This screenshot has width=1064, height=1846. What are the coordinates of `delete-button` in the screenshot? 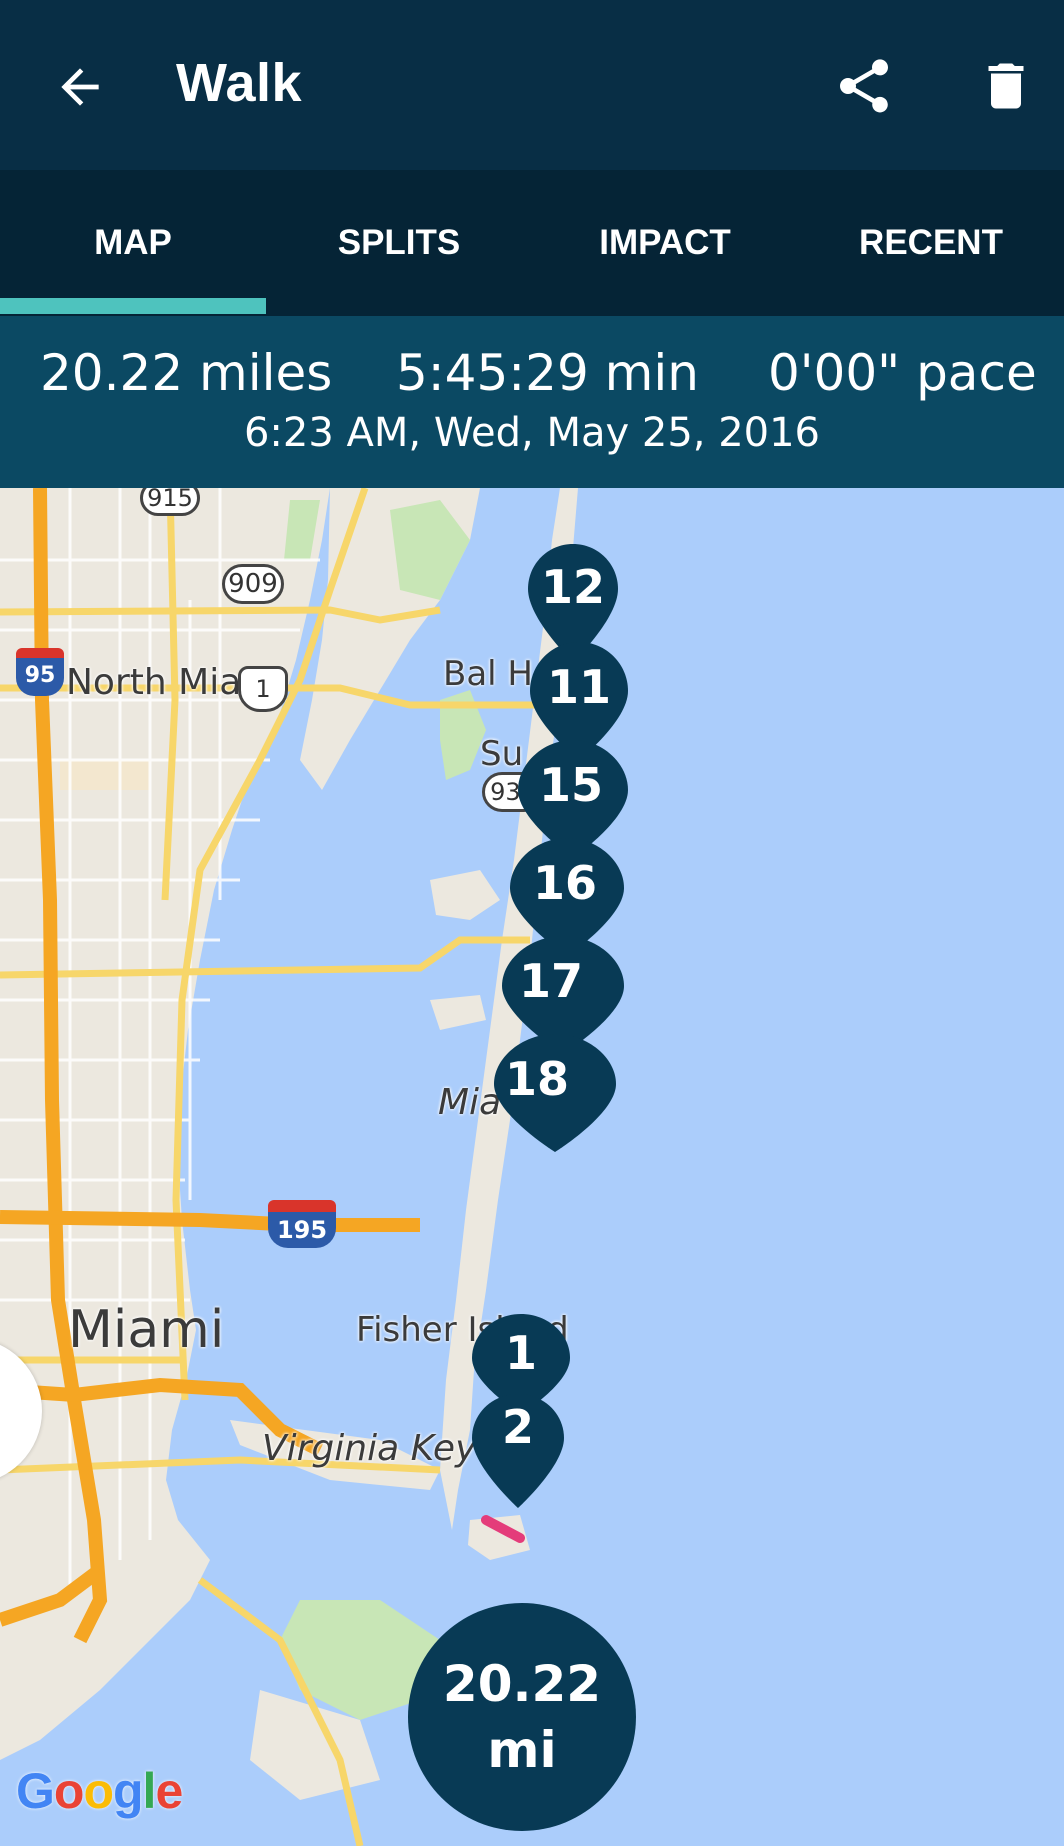 It's located at (1006, 86).